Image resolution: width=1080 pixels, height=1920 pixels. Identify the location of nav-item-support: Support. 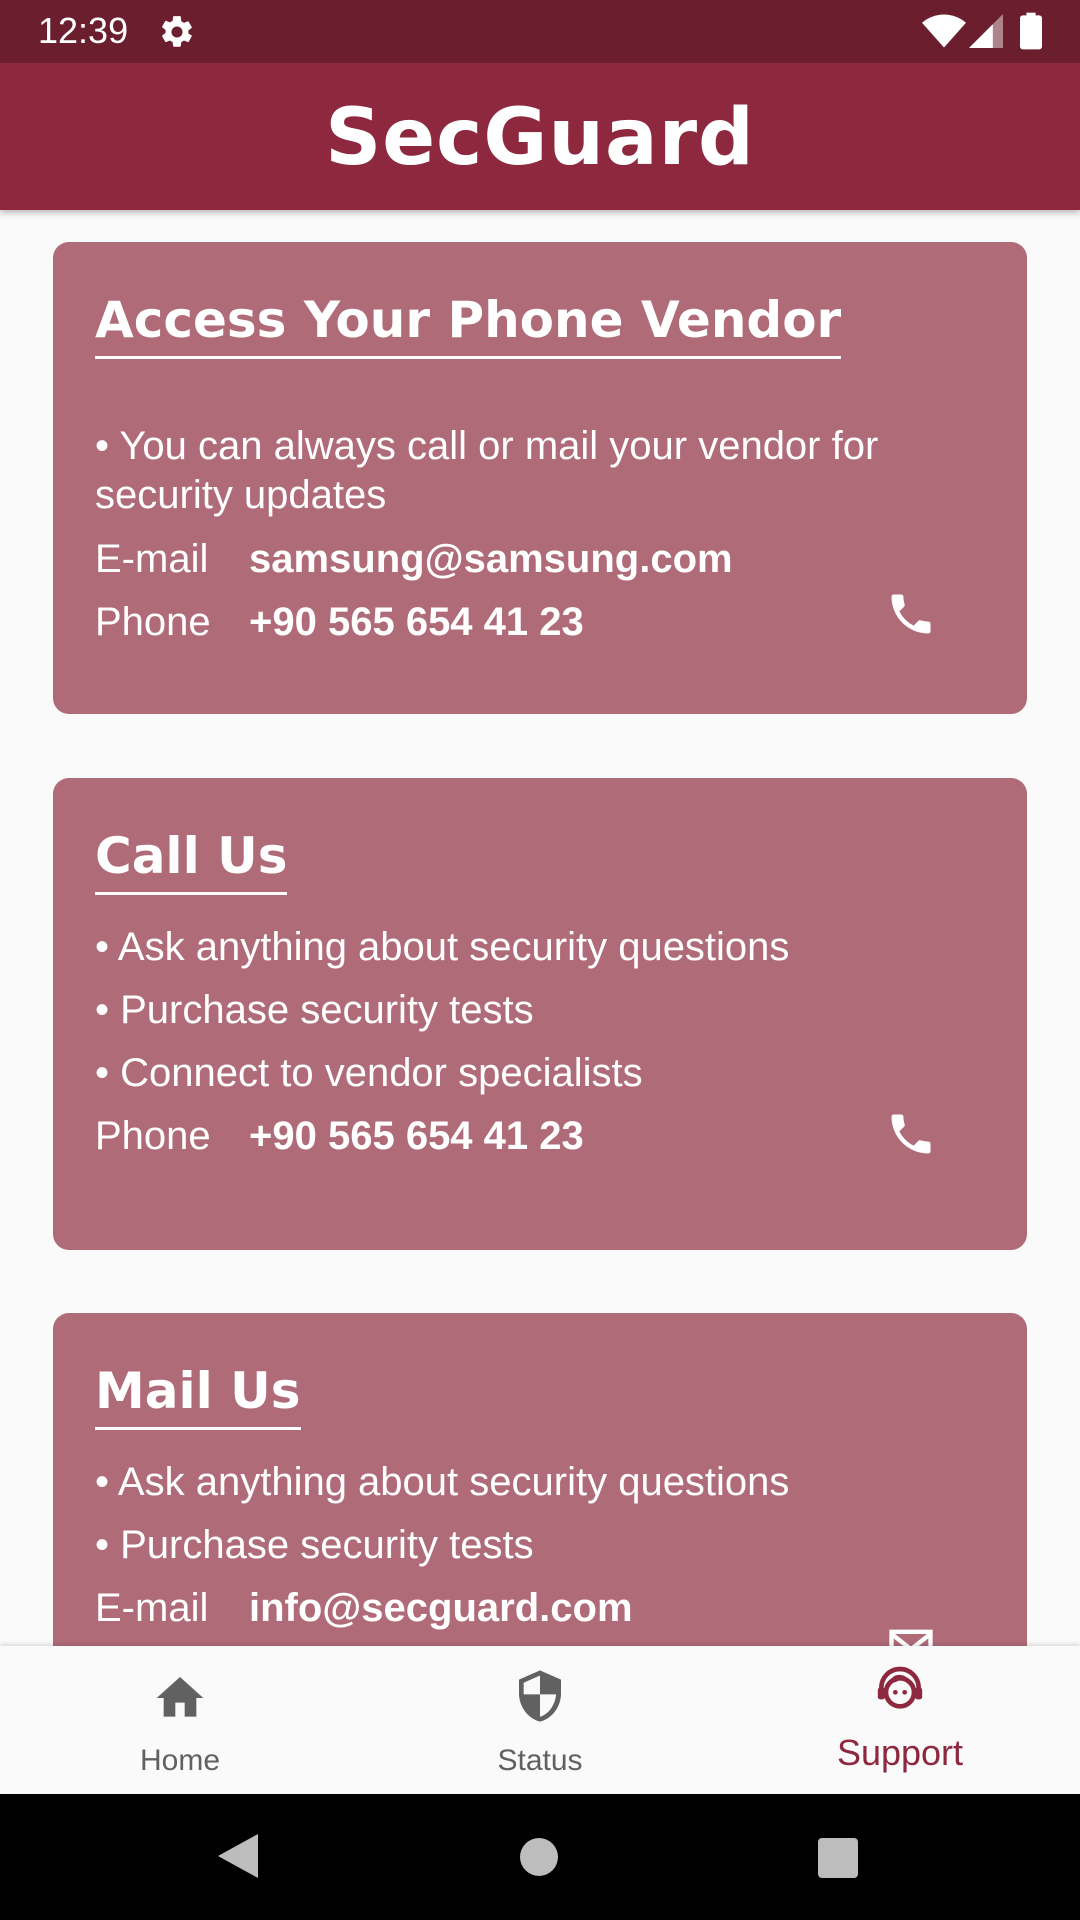
(900, 1720).